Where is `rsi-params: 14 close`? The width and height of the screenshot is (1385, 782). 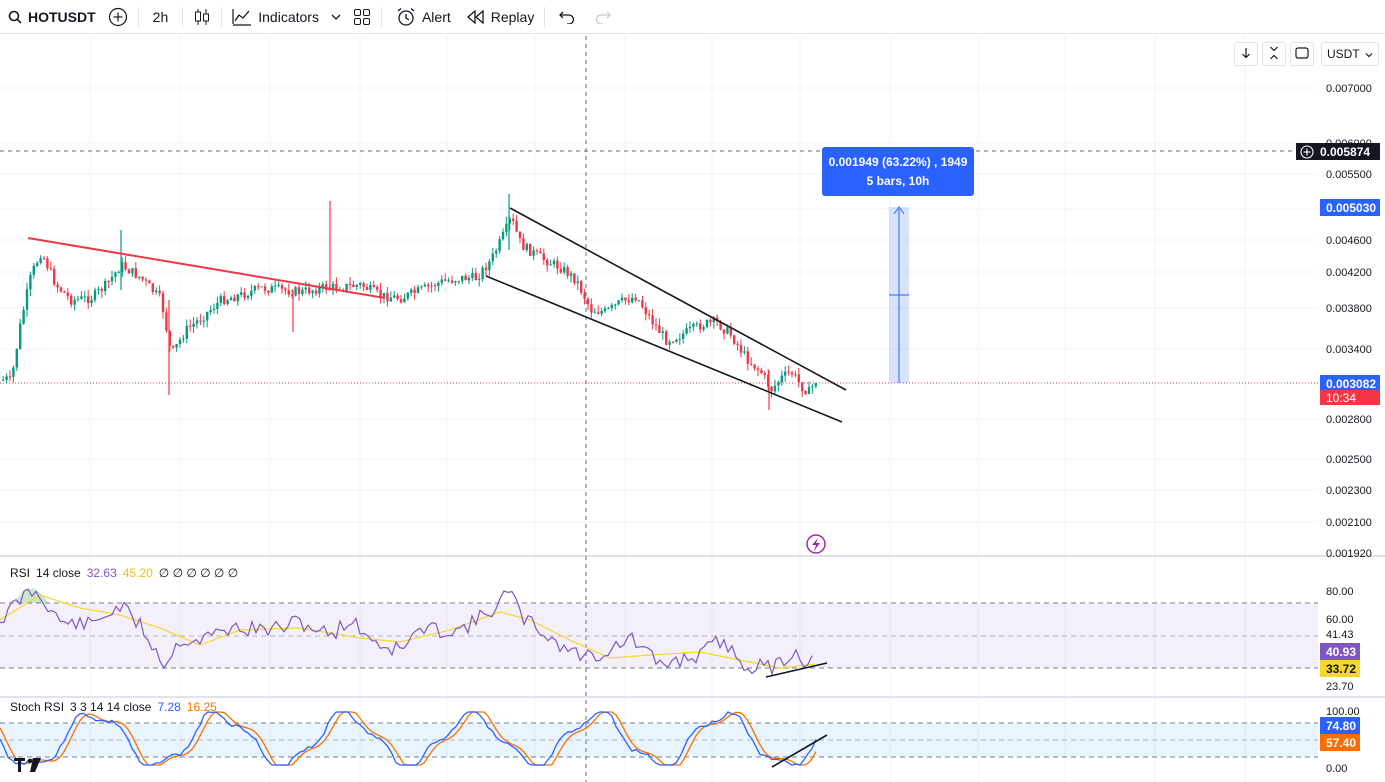
rsi-params: 14 close is located at coordinates (58, 573).